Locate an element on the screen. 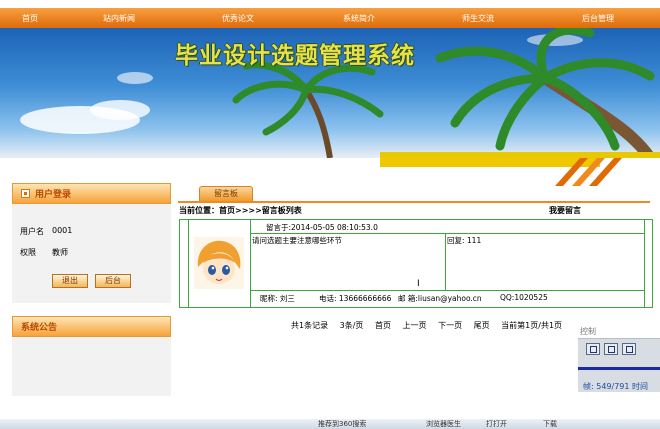 Image resolution: width=660 pixels, height=429 pixels. phone: 电话: 13666666666 is located at coordinates (355, 298).